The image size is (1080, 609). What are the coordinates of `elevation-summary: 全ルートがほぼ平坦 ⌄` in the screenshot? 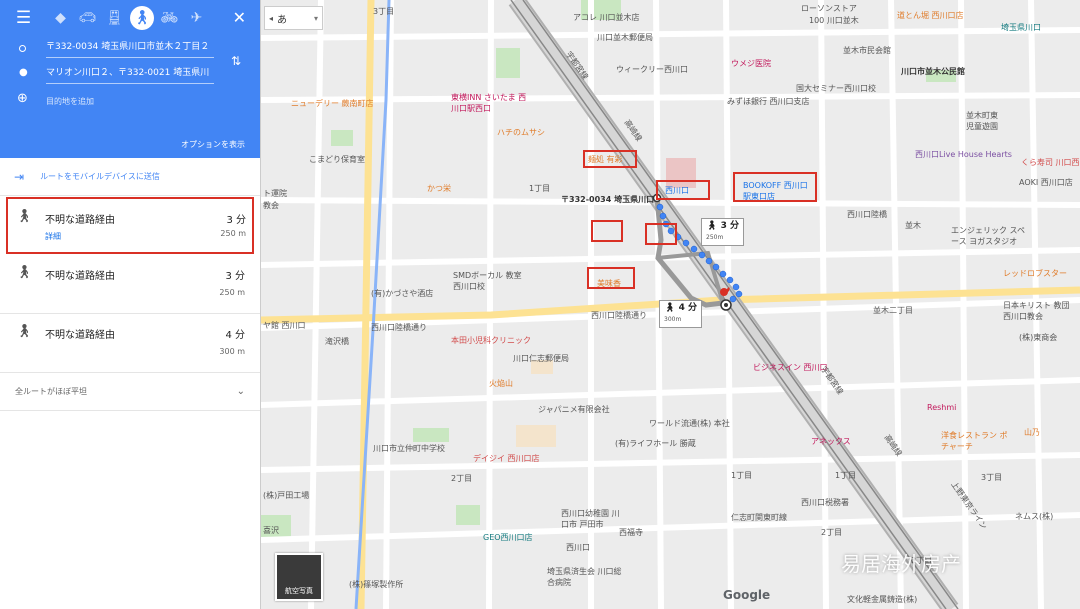 It's located at (130, 392).